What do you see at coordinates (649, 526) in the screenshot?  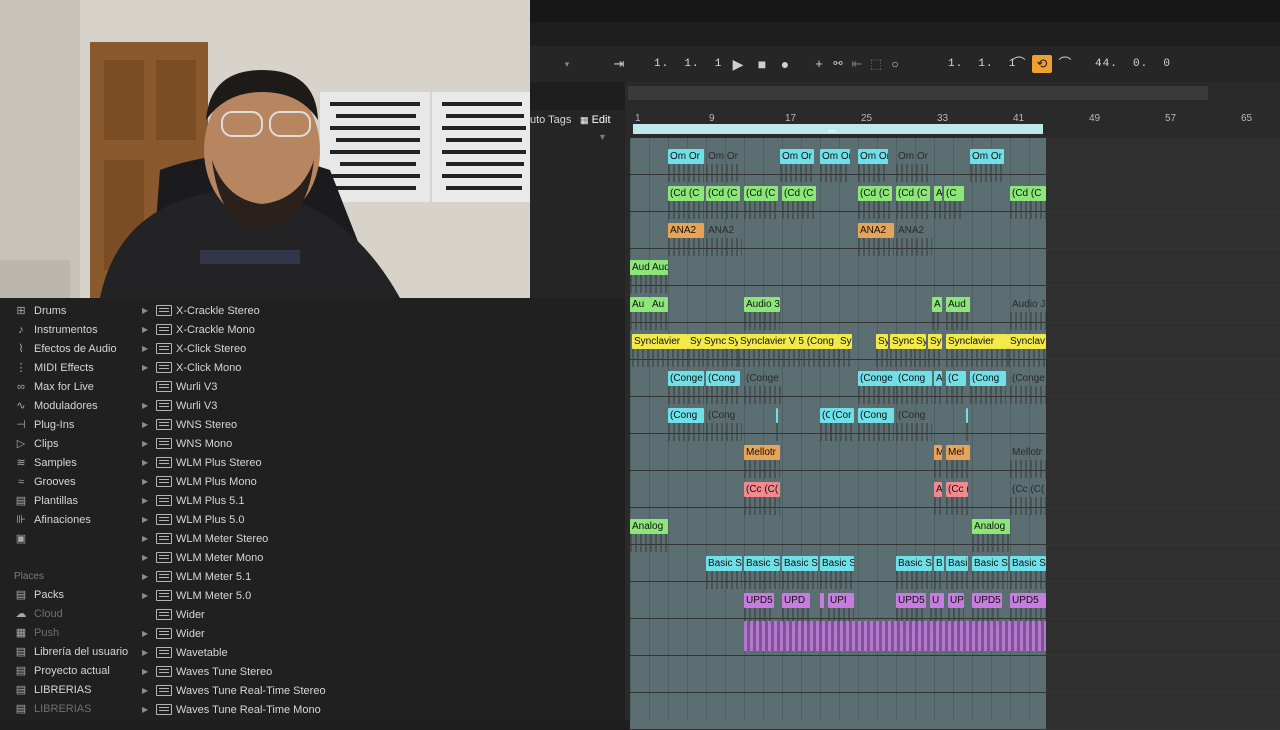 I see `arrangement-clip: Analog` at bounding box center [649, 526].